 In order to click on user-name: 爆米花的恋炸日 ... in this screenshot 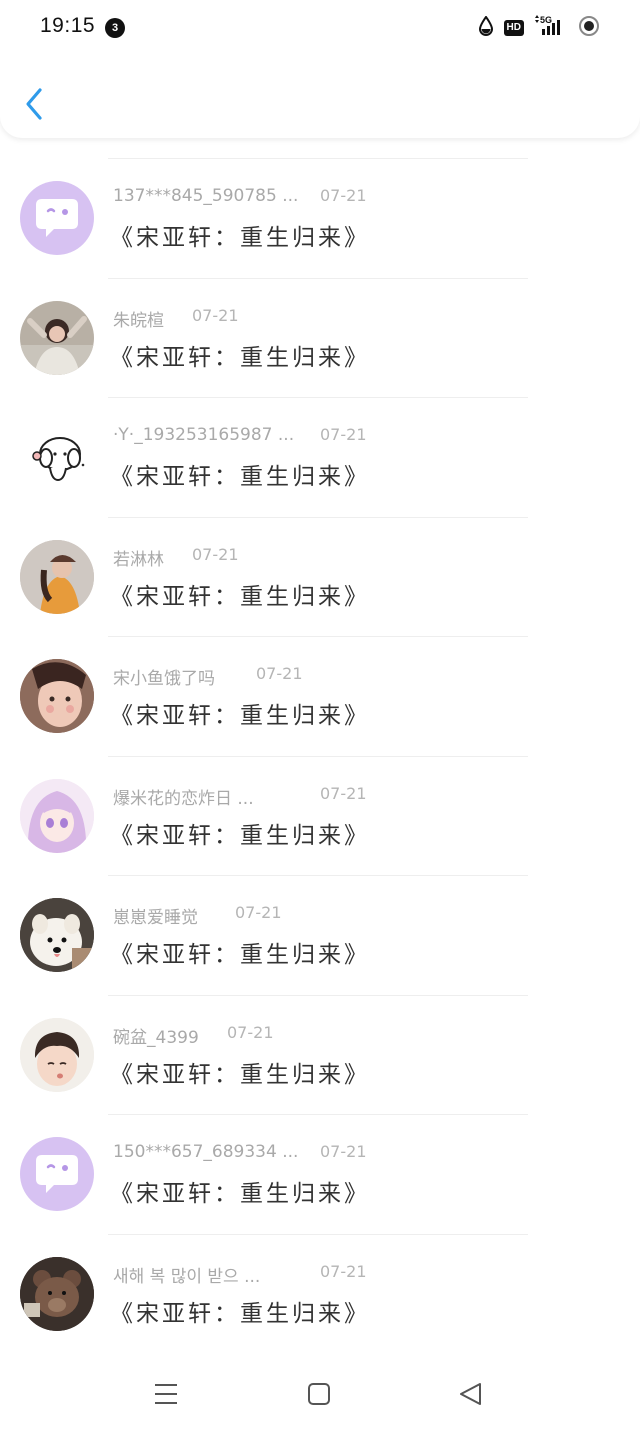, I will do `click(183, 798)`.